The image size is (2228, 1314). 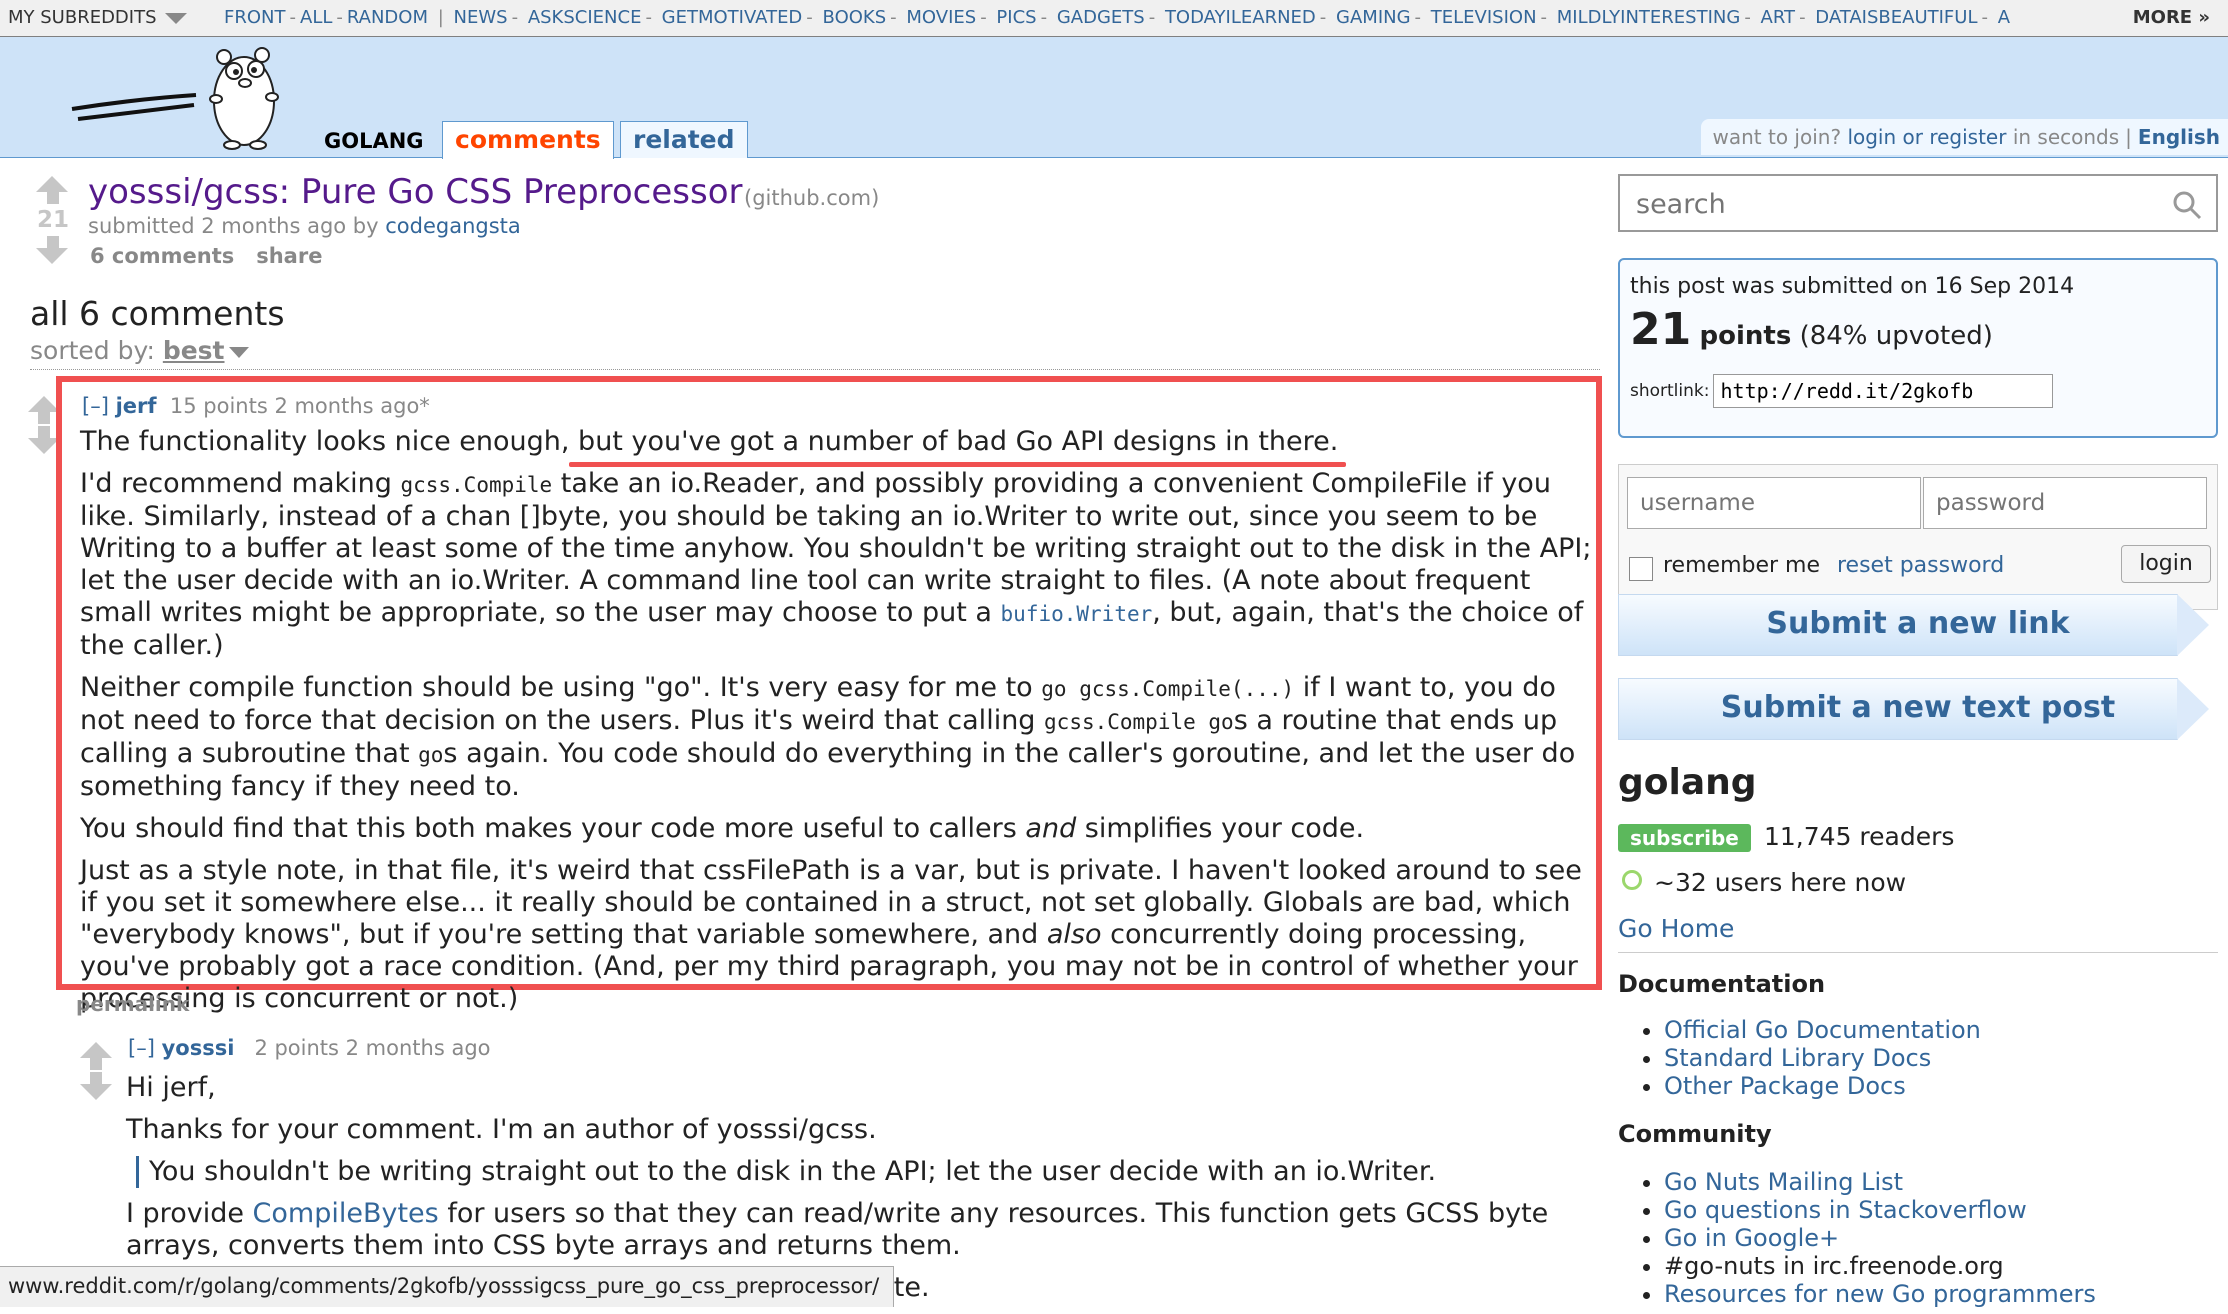 I want to click on submit-link-label: Submit a new link, so click(x=1918, y=623).